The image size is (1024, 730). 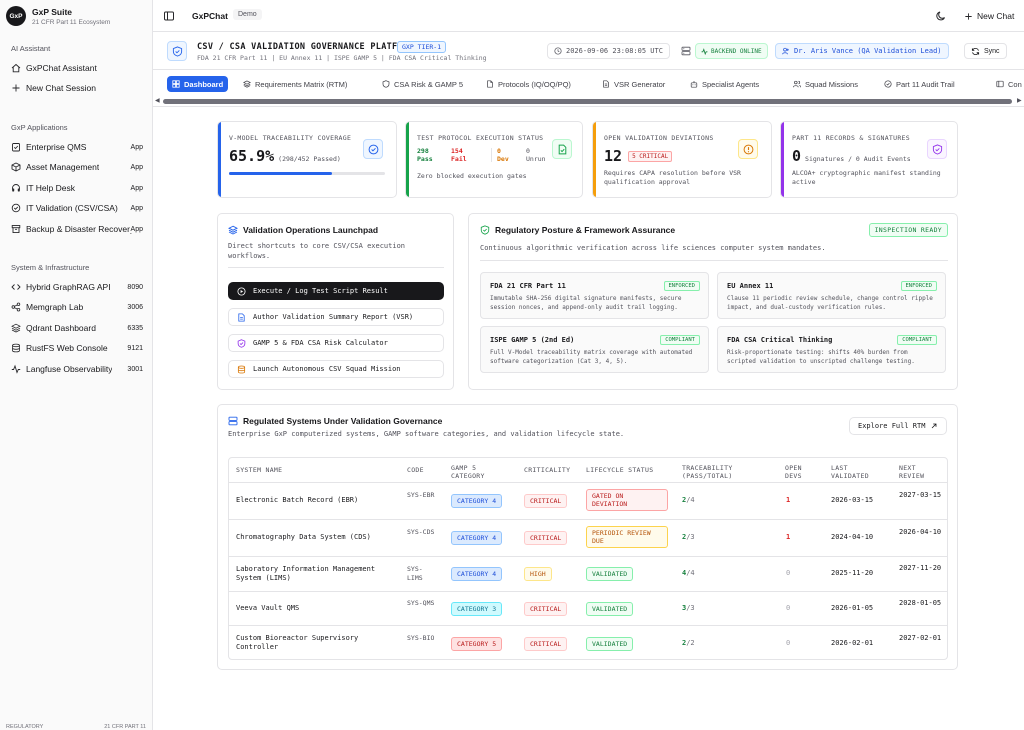 What do you see at coordinates (61, 328) in the screenshot?
I see `sidebar-item-label: Qdrant Dashboard` at bounding box center [61, 328].